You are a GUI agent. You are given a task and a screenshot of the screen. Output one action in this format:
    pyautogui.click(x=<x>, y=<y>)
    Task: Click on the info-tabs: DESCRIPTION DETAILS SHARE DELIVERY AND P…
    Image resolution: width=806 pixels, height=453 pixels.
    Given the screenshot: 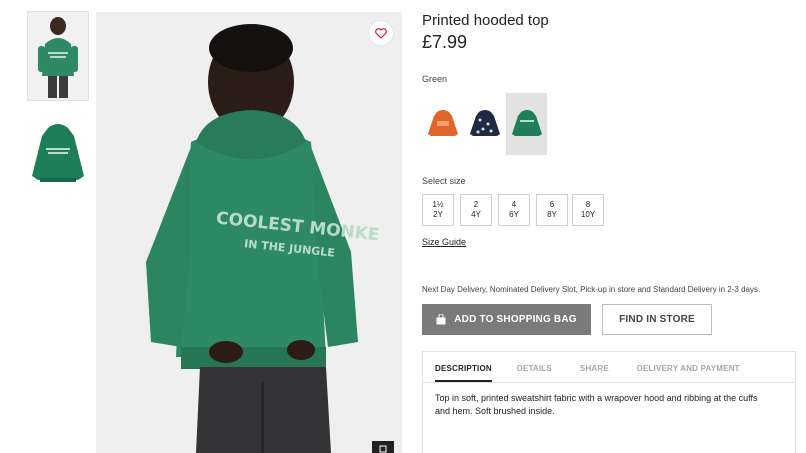 What is the action you would take?
    pyautogui.click(x=609, y=367)
    